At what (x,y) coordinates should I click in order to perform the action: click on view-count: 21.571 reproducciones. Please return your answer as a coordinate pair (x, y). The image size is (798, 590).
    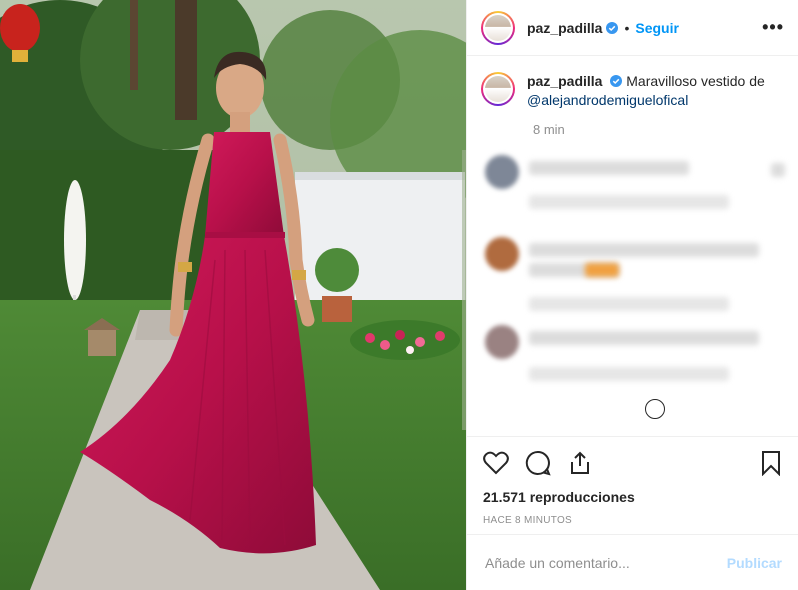
    Looking at the image, I should click on (632, 497).